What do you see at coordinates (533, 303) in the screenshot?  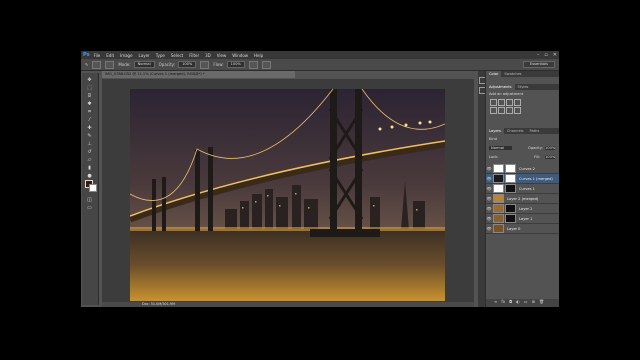 I see `new-layer-icon: ⊞` at bounding box center [533, 303].